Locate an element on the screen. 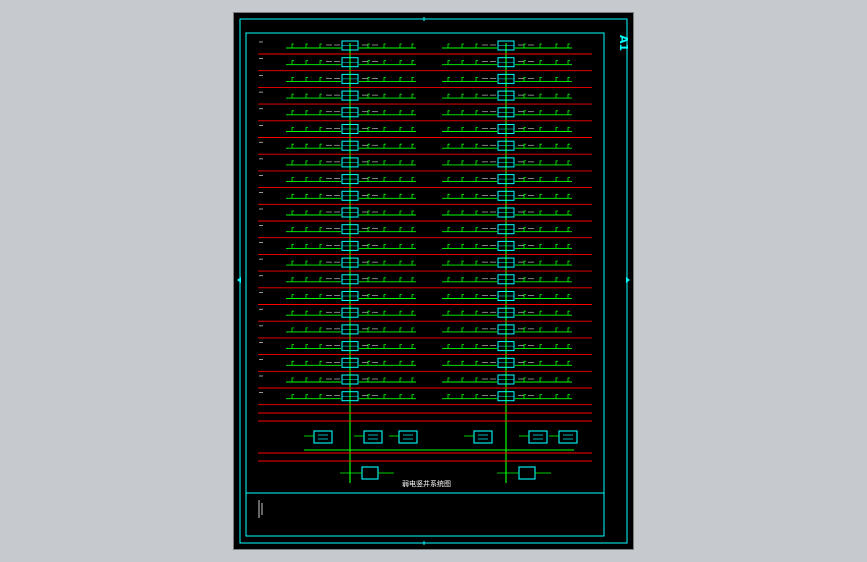  center-mark-left is located at coordinates (239, 280).